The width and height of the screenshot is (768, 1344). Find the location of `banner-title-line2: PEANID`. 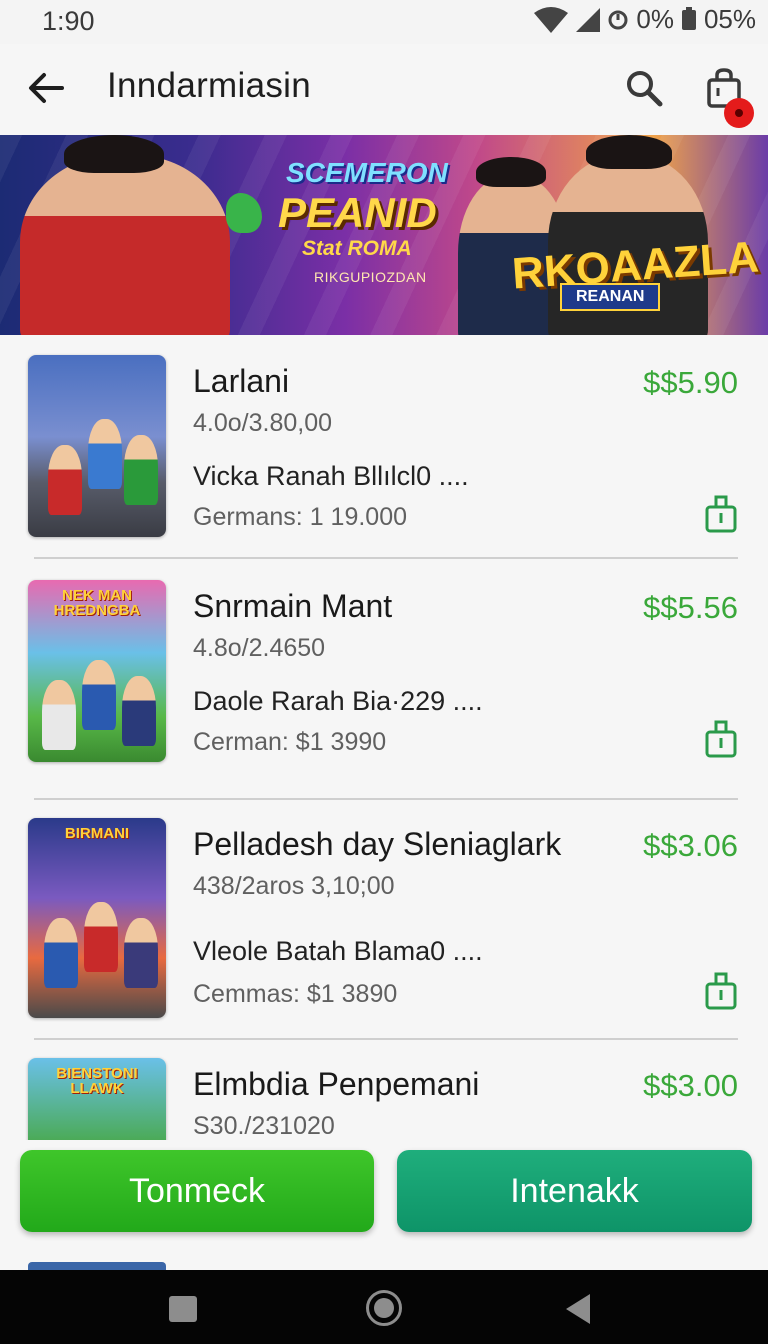

banner-title-line2: PEANID is located at coordinates (357, 212).